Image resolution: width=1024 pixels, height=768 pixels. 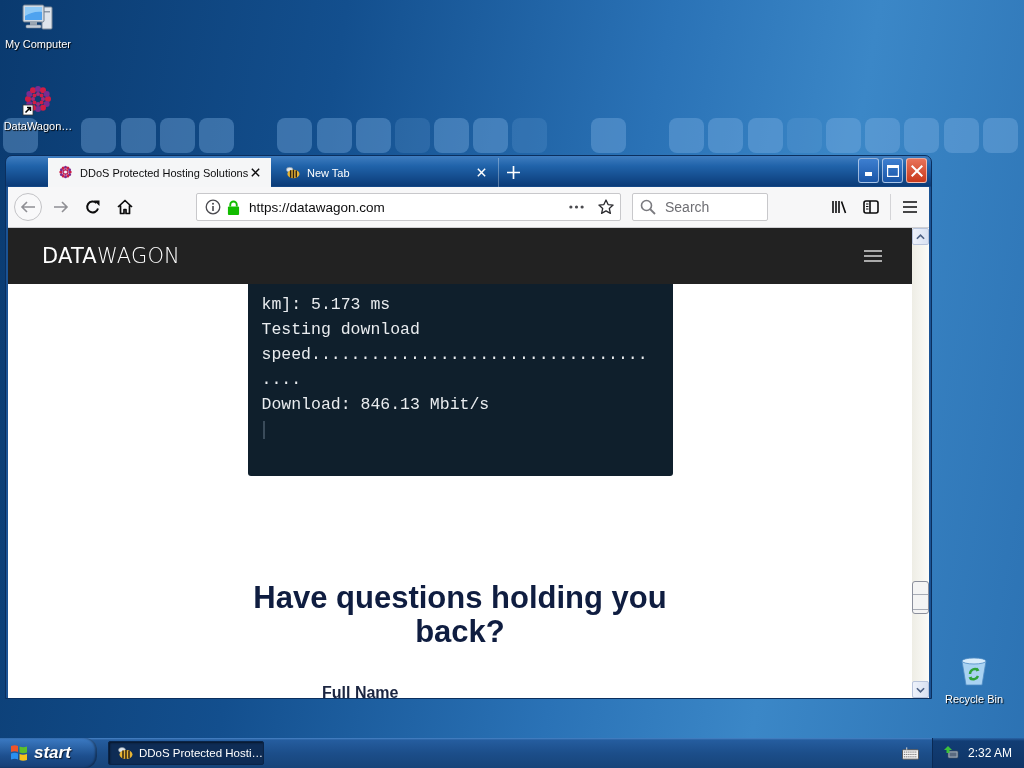 I want to click on lock-icon, so click(x=233, y=207).